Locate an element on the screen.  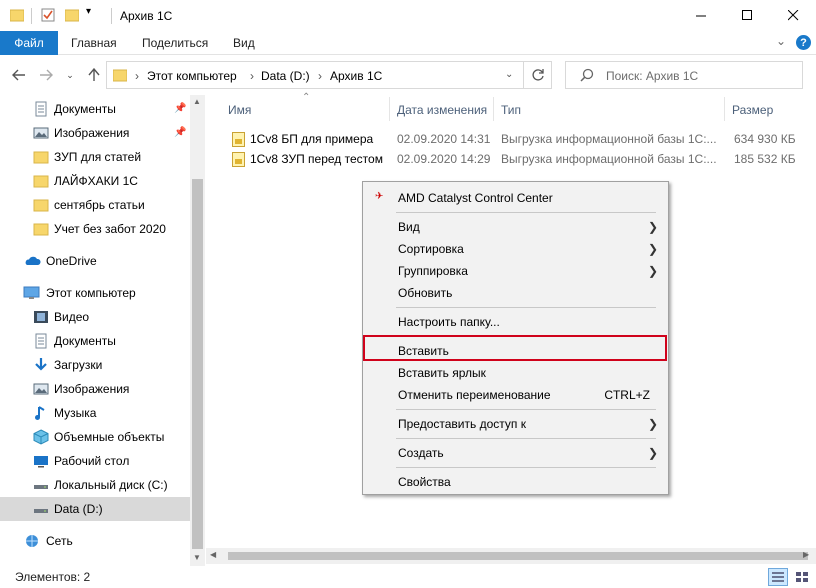
refresh-icon is located at coordinates (537, 75).